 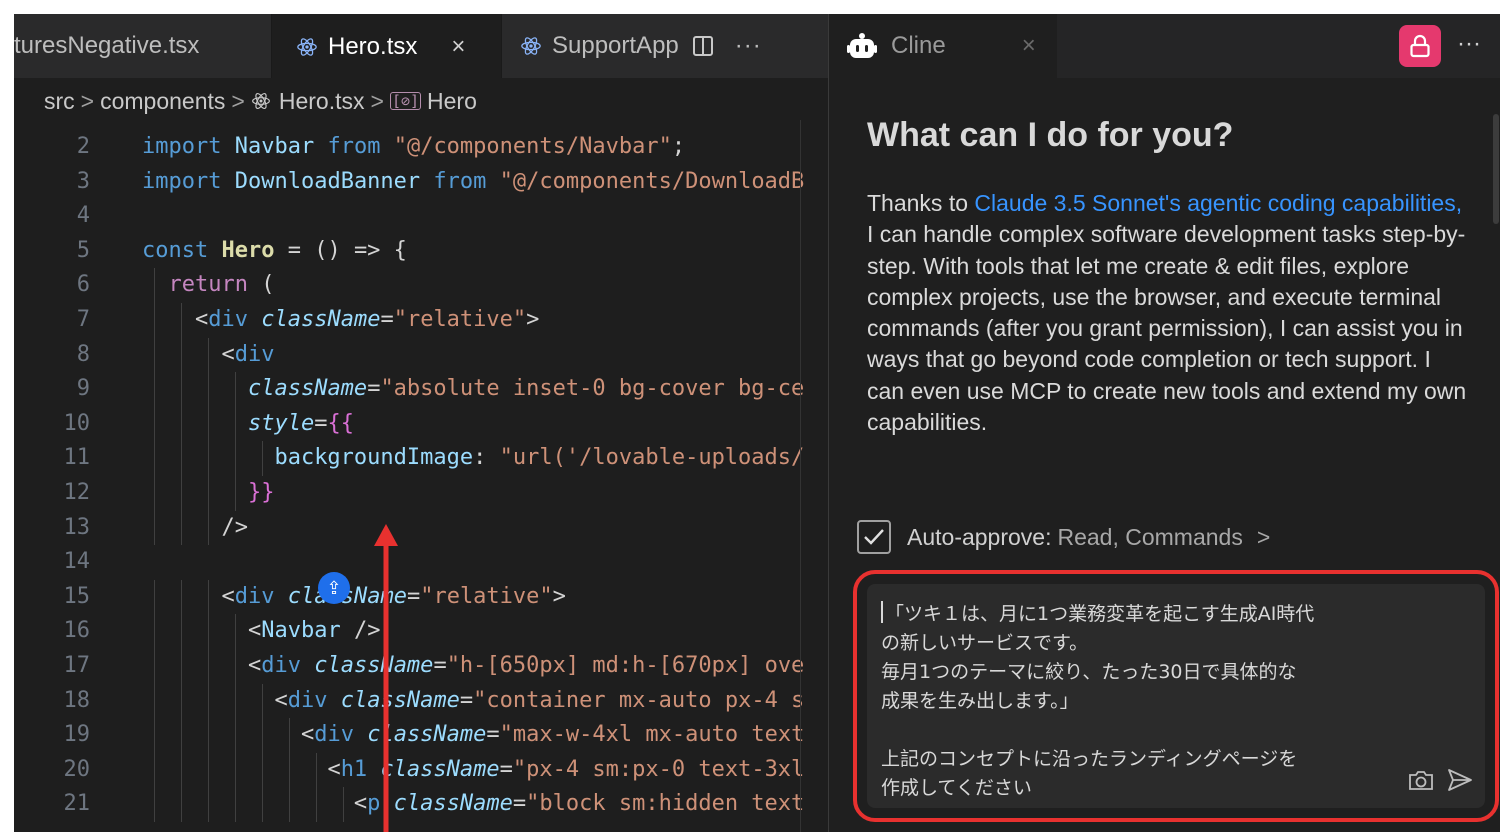 What do you see at coordinates (1460, 780) in the screenshot?
I see `send-icon` at bounding box center [1460, 780].